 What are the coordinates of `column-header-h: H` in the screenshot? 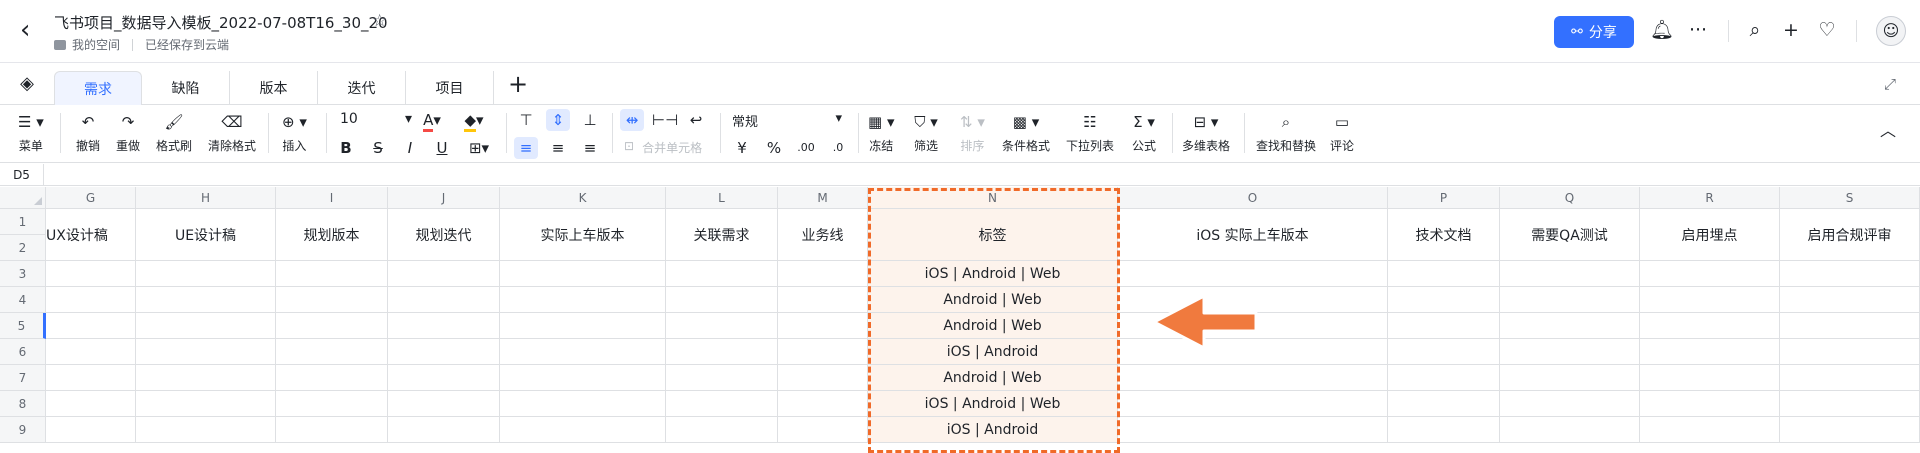 It's located at (206, 198).